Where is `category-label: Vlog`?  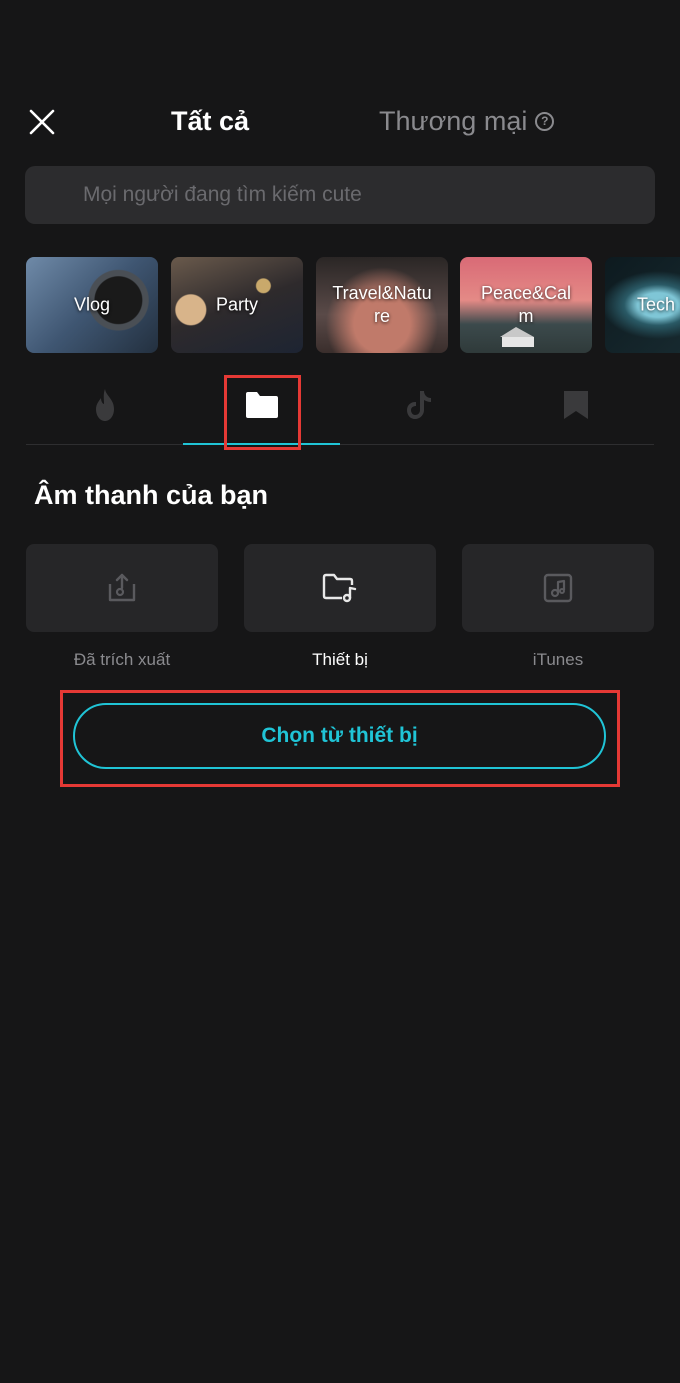 category-label: Vlog is located at coordinates (92, 304).